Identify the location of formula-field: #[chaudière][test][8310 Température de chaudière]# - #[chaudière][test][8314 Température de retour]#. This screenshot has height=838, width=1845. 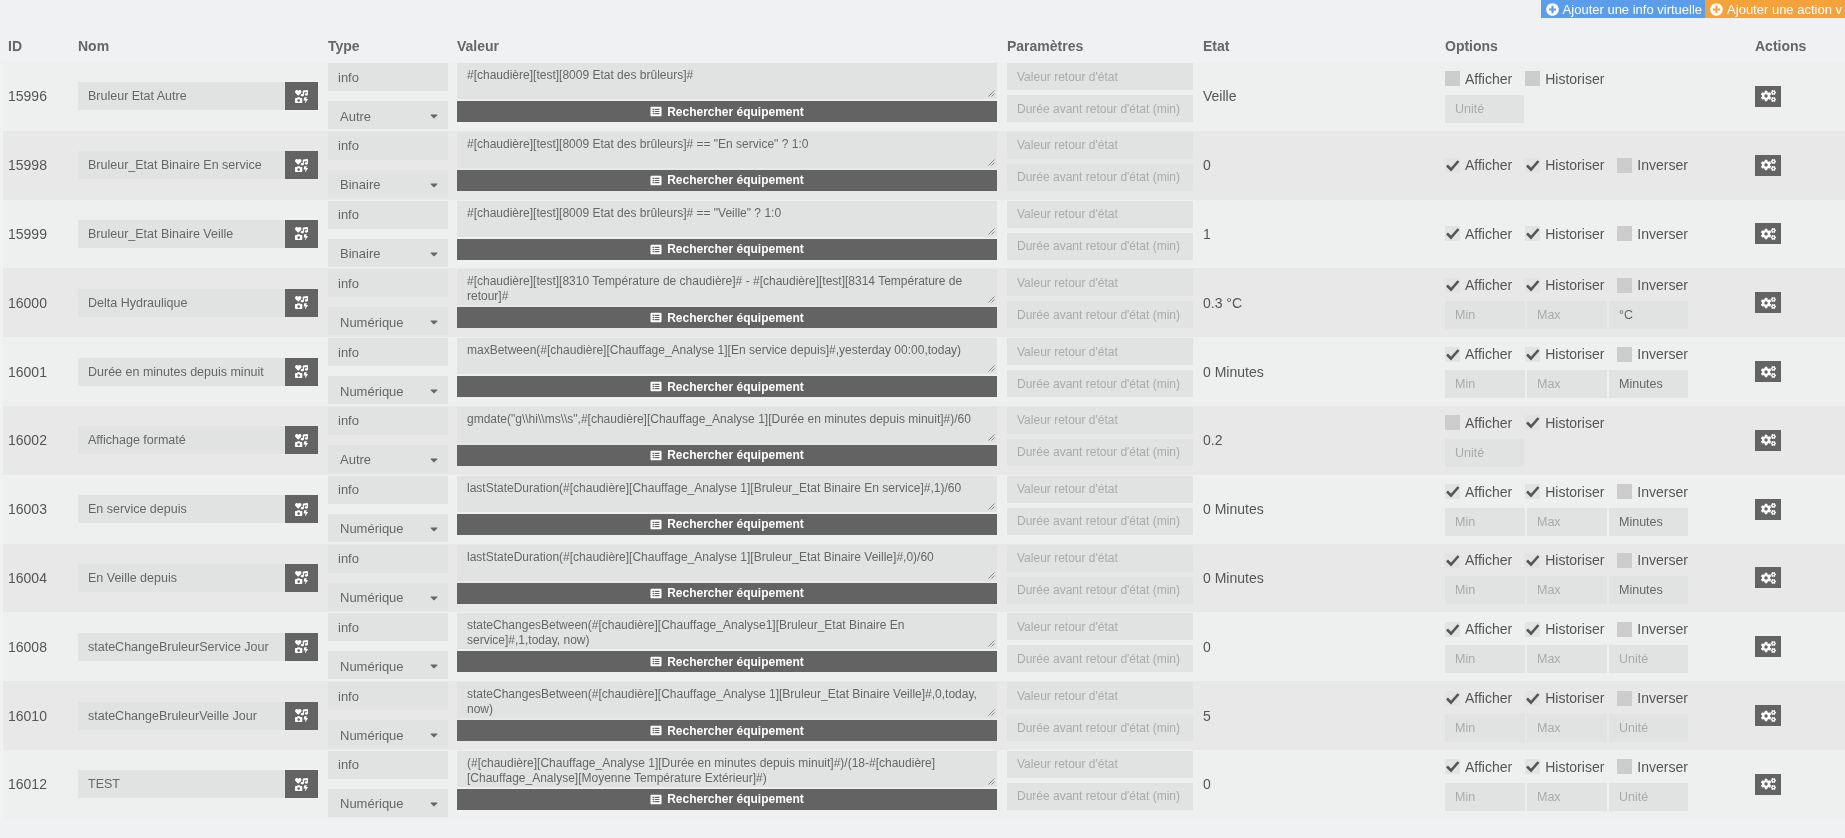
(727, 287).